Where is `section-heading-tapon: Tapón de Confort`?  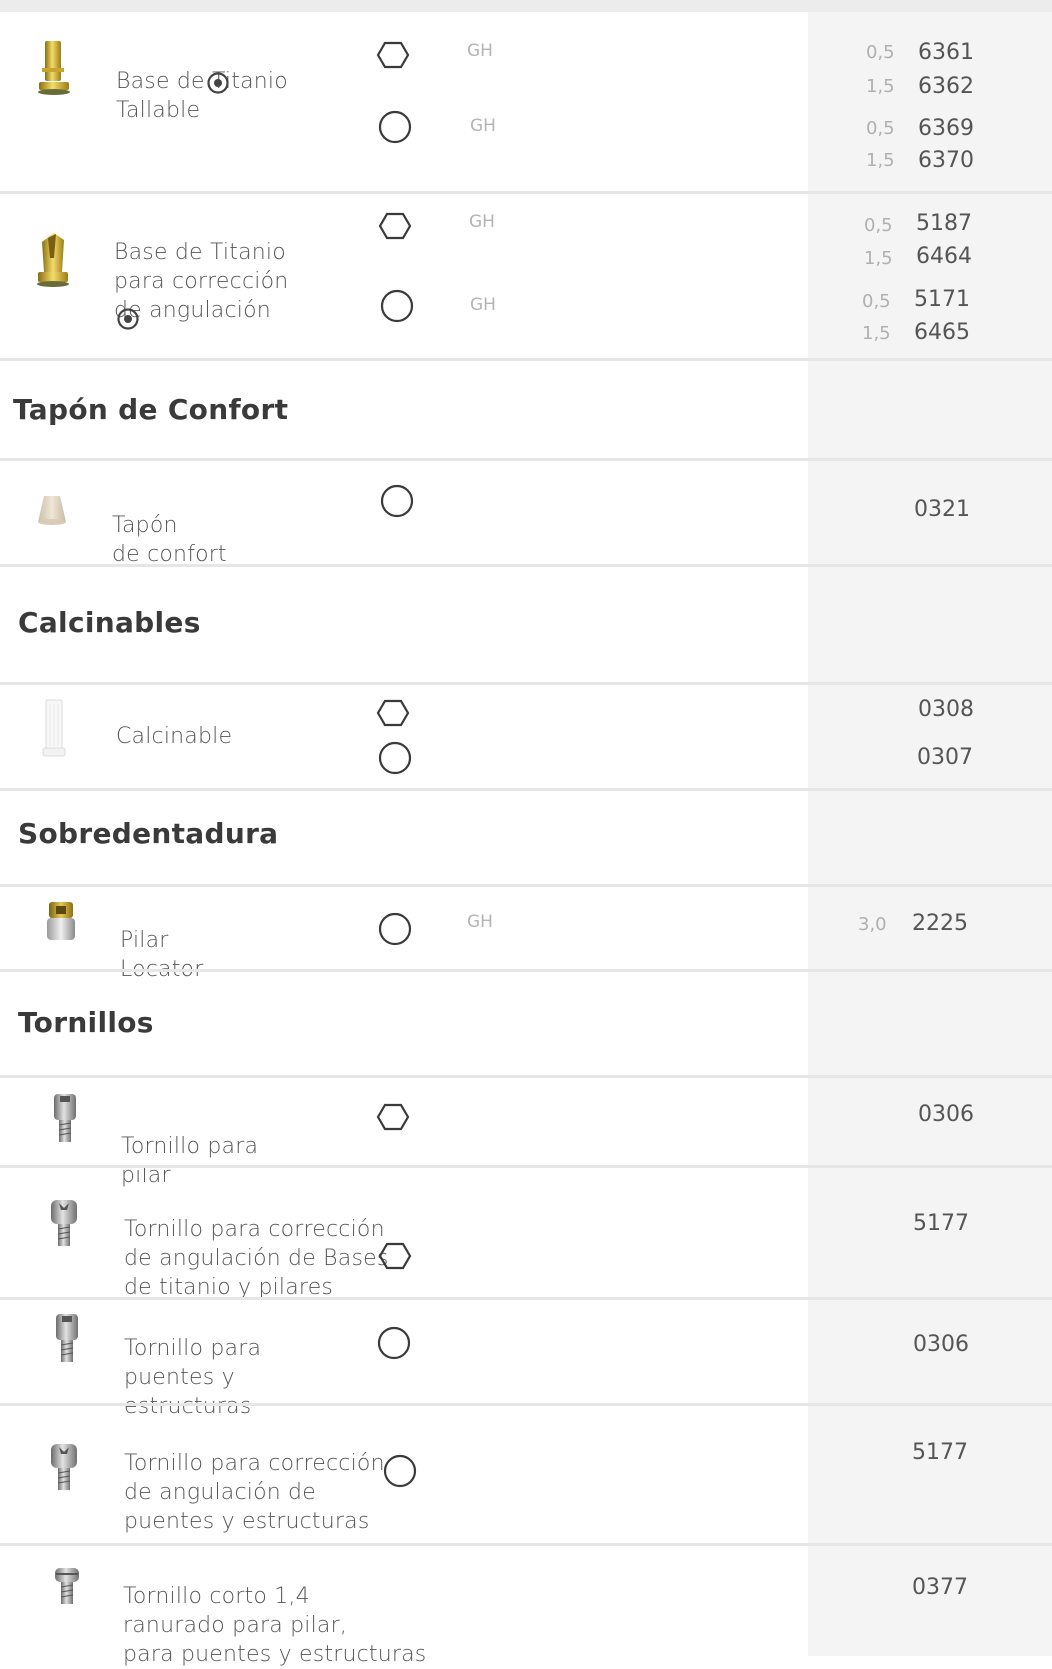
section-heading-tapon: Tapón de Confort is located at coordinates (151, 409).